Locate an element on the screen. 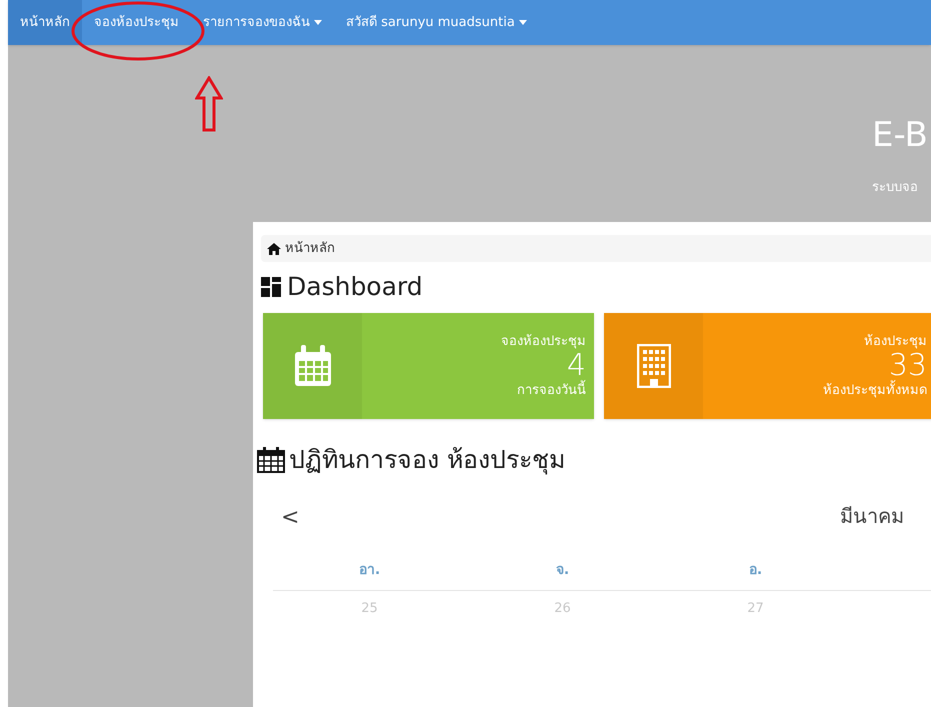 The width and height of the screenshot is (931, 707). card-caption: การจองวันนี้ is located at coordinates (551, 390).